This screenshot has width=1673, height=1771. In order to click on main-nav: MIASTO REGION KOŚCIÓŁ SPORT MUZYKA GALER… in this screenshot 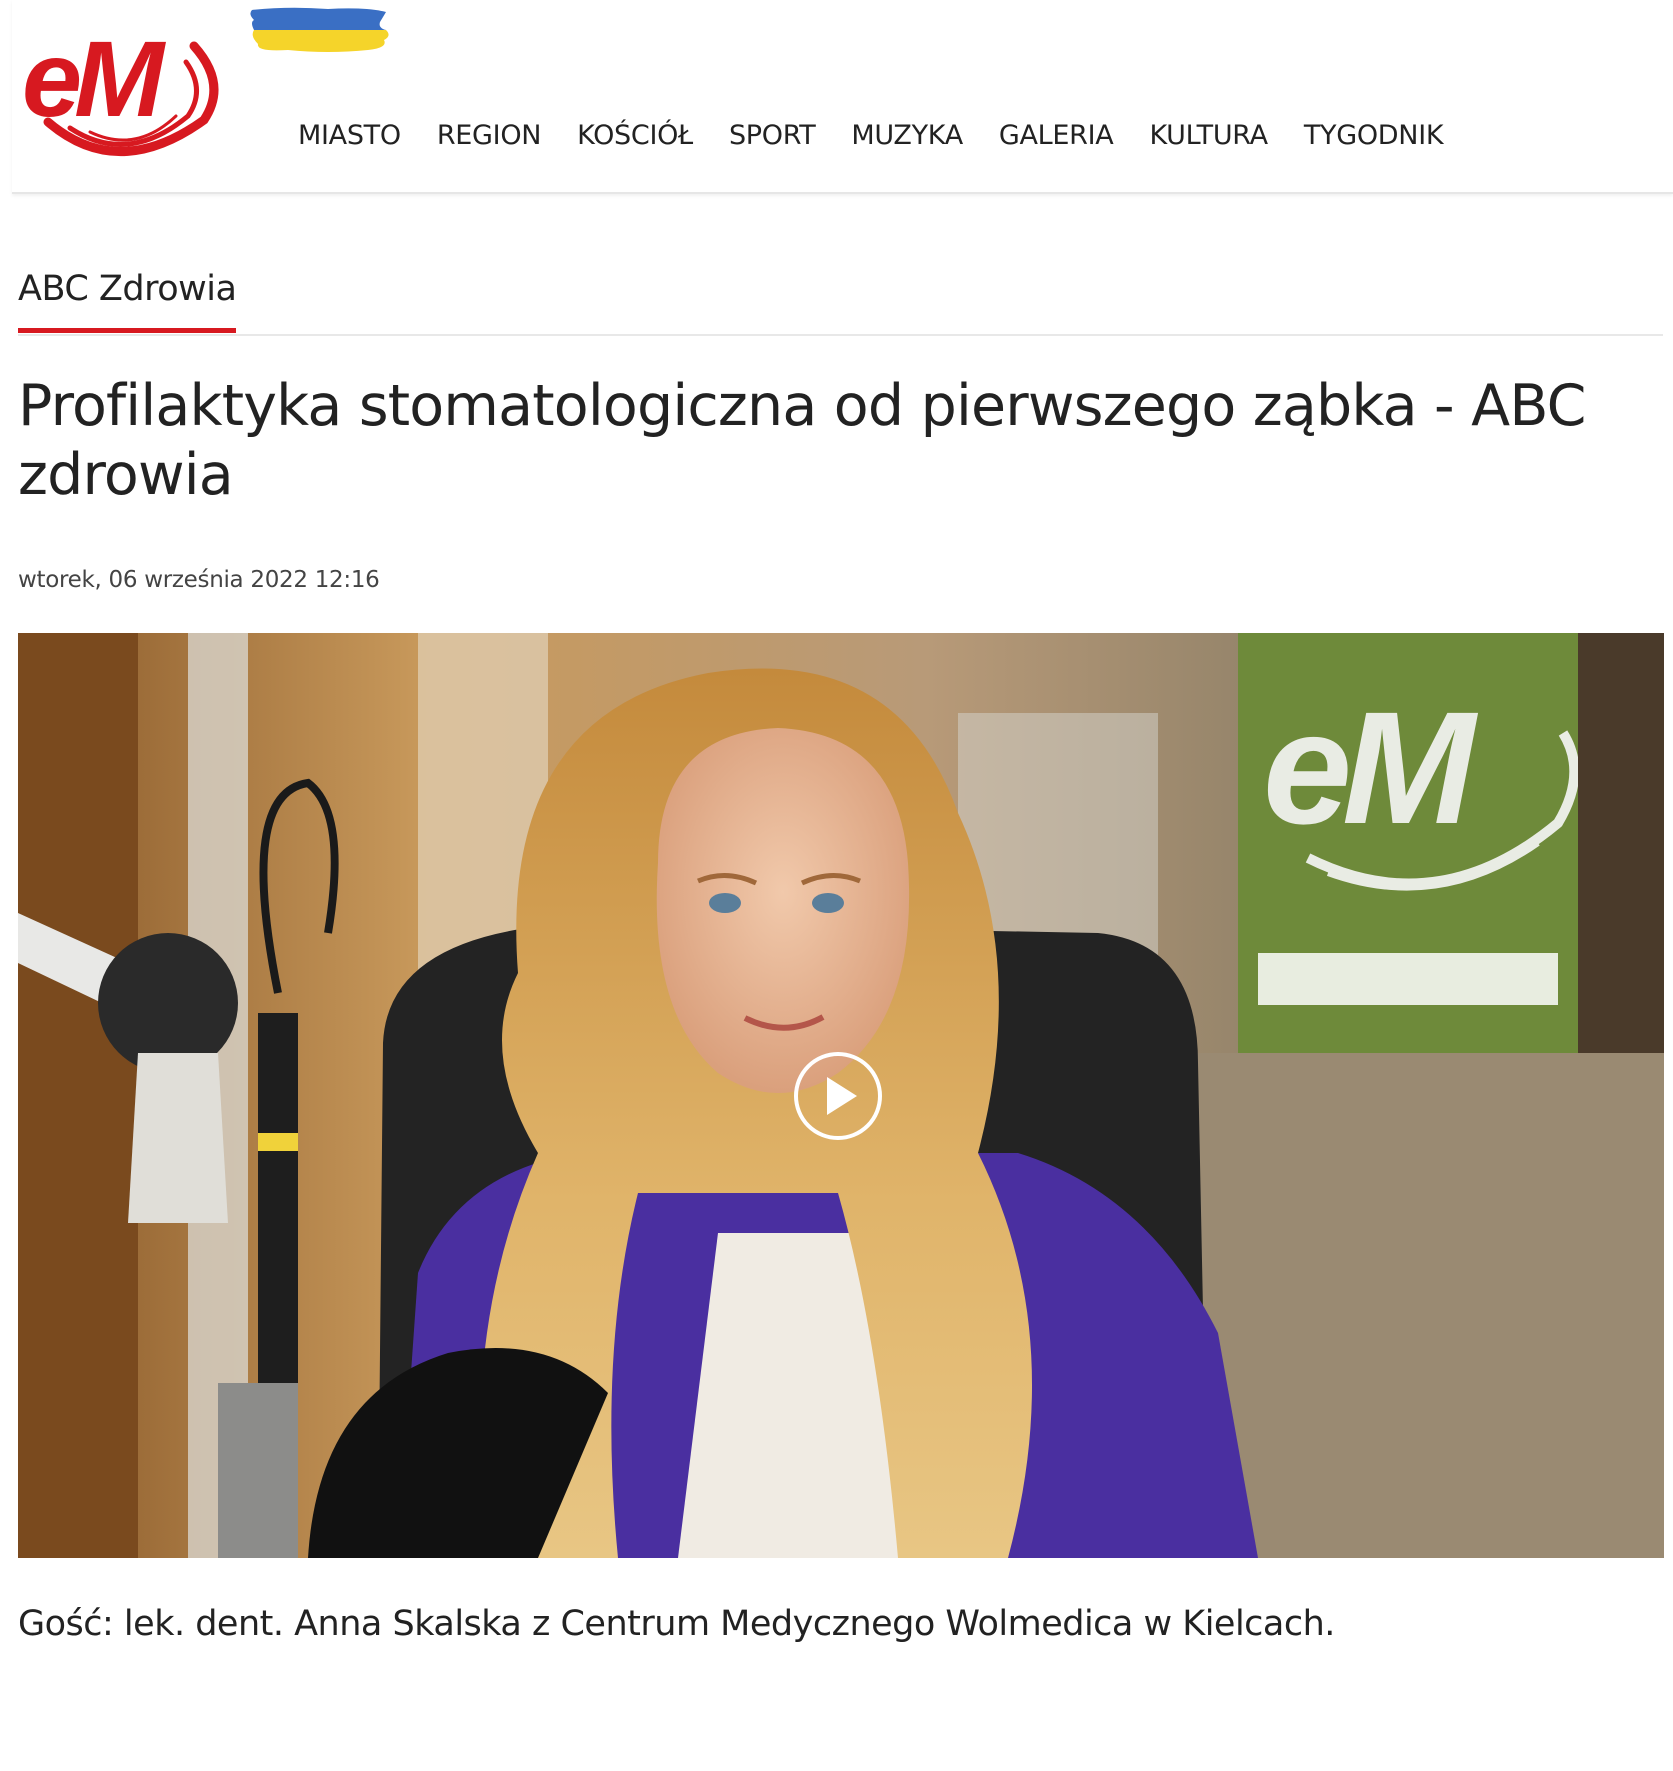, I will do `click(888, 135)`.